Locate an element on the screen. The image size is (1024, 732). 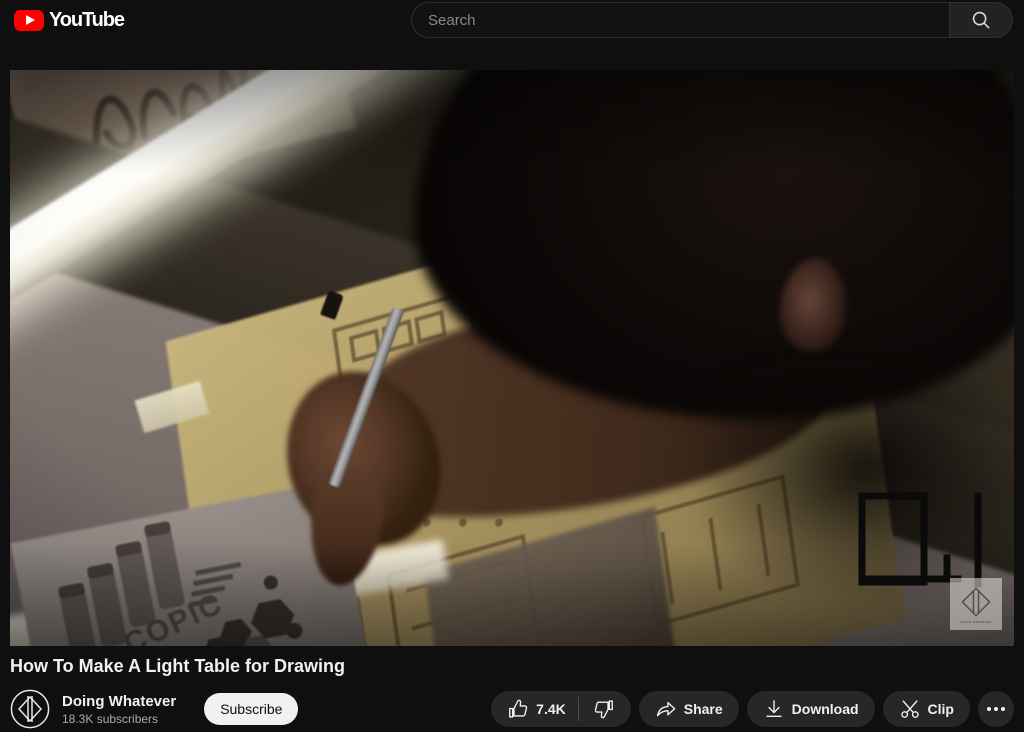
masthead: YouTube is located at coordinates (512, 20).